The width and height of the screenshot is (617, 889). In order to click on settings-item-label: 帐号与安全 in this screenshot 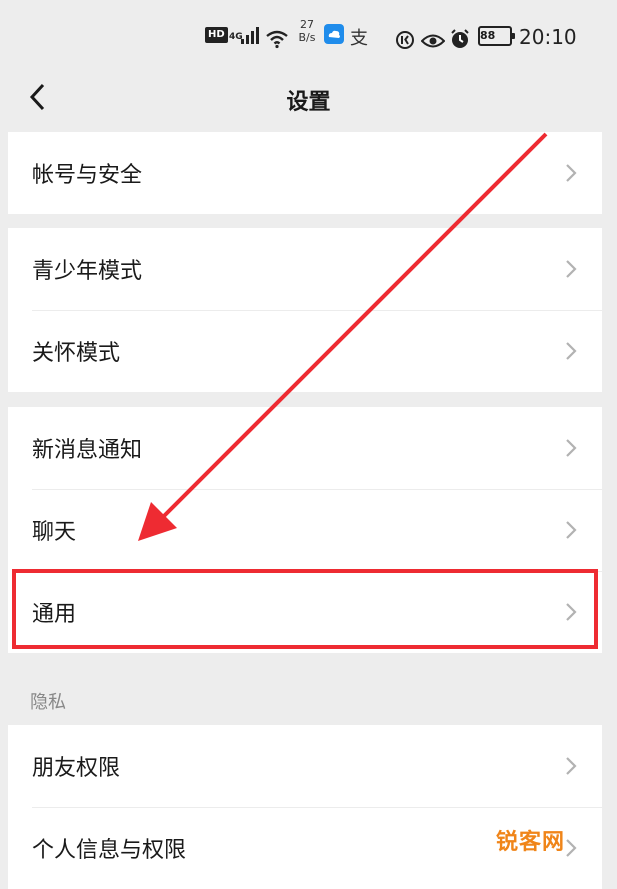, I will do `click(87, 175)`.